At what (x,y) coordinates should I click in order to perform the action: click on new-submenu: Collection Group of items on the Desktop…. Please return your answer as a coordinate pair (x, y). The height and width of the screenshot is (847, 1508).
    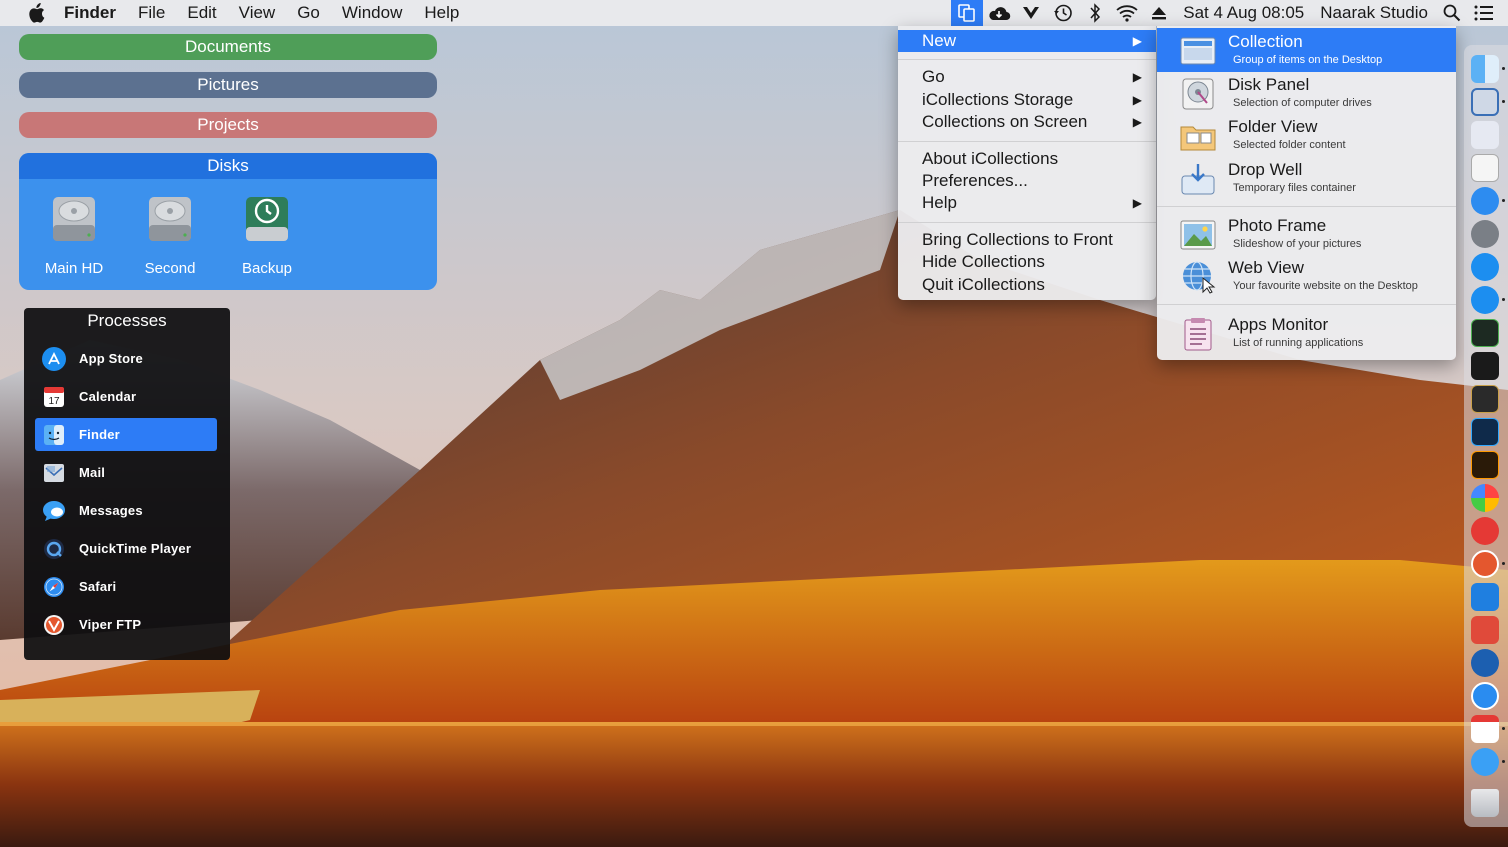
    Looking at the image, I should click on (1306, 193).